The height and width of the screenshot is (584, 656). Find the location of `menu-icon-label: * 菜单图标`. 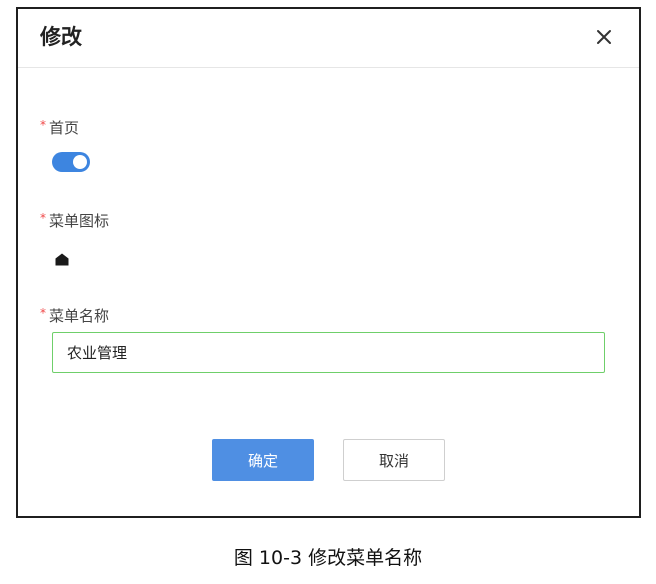

menu-icon-label: * 菜单图标 is located at coordinates (74, 219).